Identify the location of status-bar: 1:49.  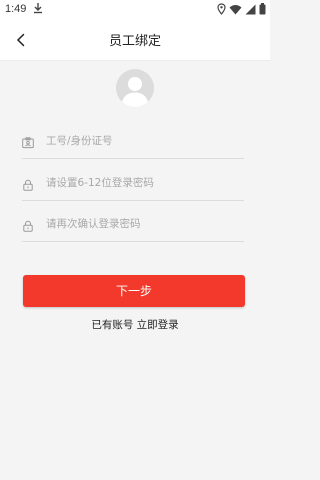
(135, 10).